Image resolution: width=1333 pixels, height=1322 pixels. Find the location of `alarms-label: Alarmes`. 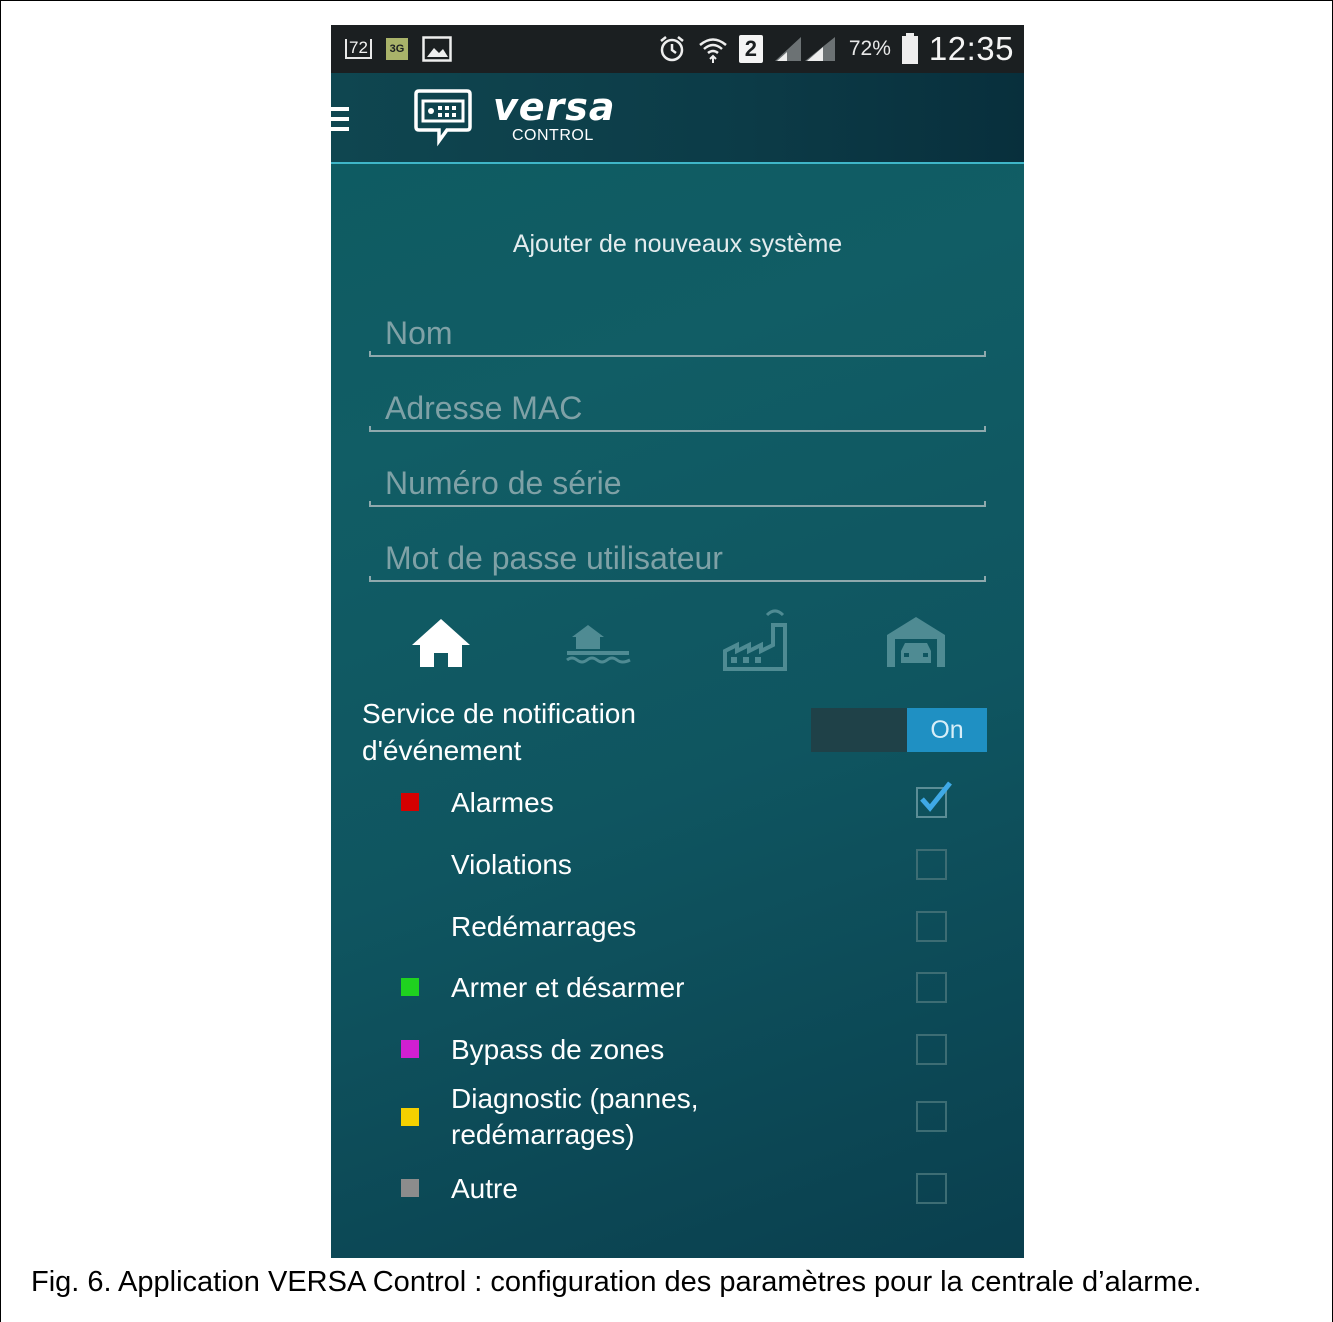

alarms-label: Alarmes is located at coordinates (502, 802).